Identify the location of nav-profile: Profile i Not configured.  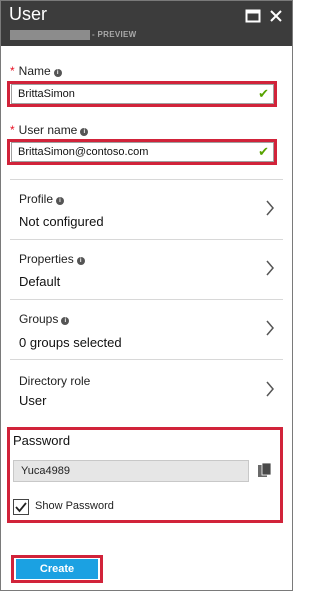
(146, 209).